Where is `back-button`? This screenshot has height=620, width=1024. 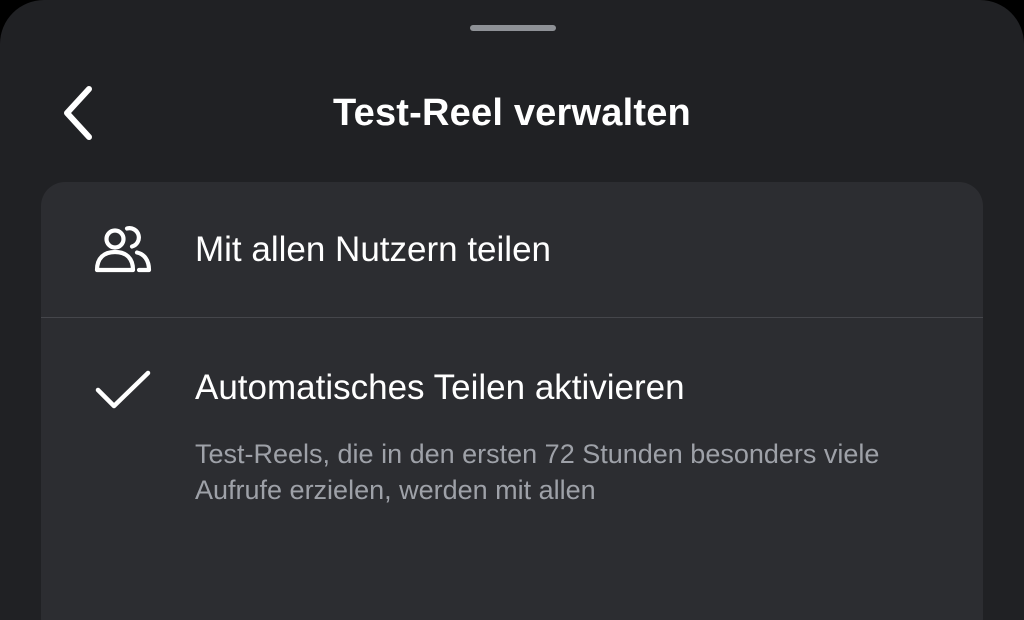
back-button is located at coordinates (78, 113).